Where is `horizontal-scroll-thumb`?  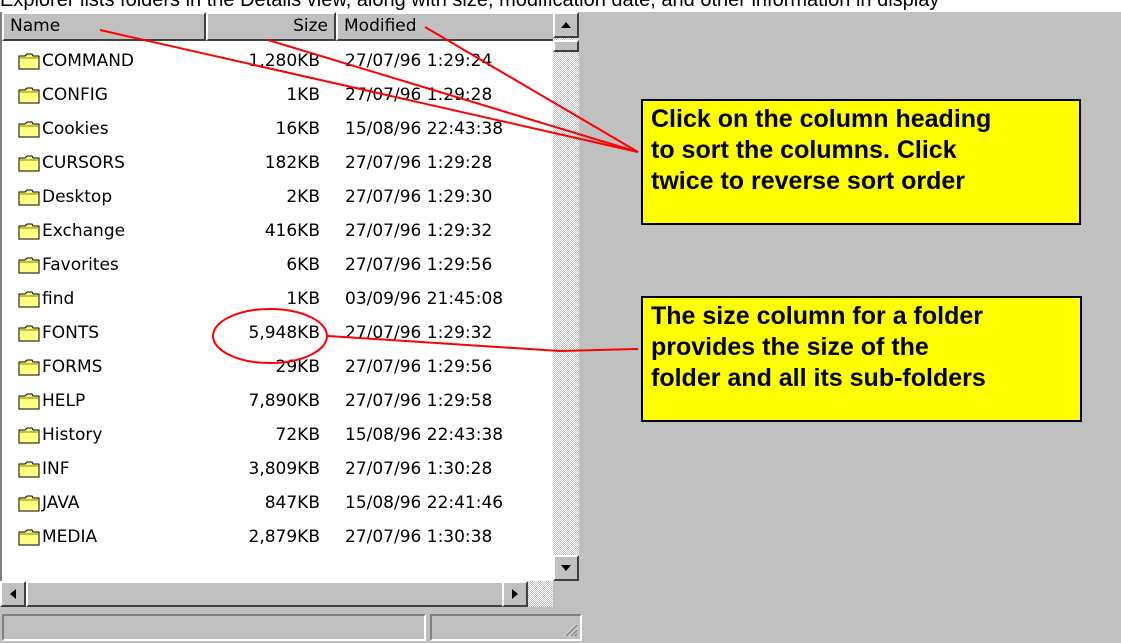
horizontal-scroll-thumb is located at coordinates (266, 594).